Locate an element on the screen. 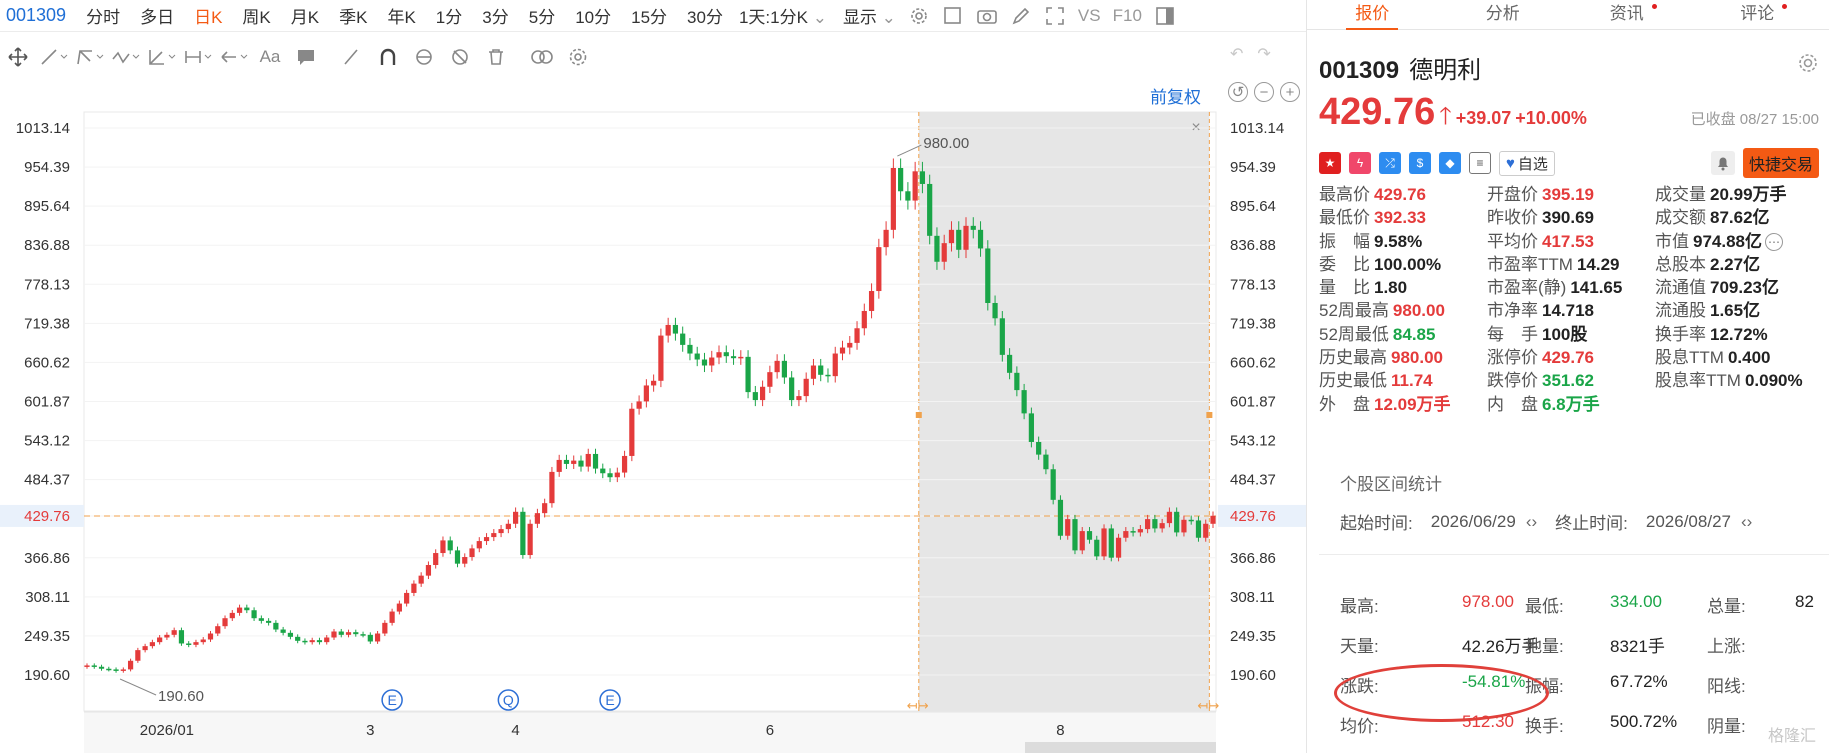 The image size is (1829, 753). range-label: 阴量: is located at coordinates (1726, 726).